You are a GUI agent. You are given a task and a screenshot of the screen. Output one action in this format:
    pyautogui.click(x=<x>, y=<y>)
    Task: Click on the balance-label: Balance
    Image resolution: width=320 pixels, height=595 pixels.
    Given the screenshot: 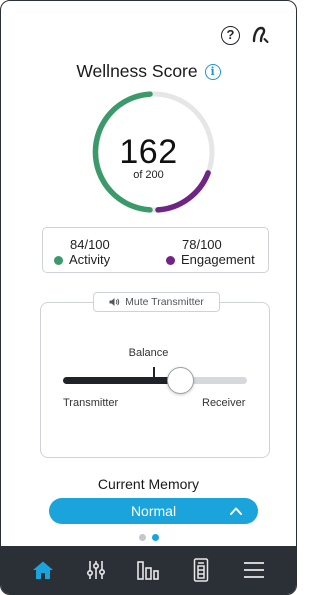 What is the action you would take?
    pyautogui.click(x=148, y=353)
    